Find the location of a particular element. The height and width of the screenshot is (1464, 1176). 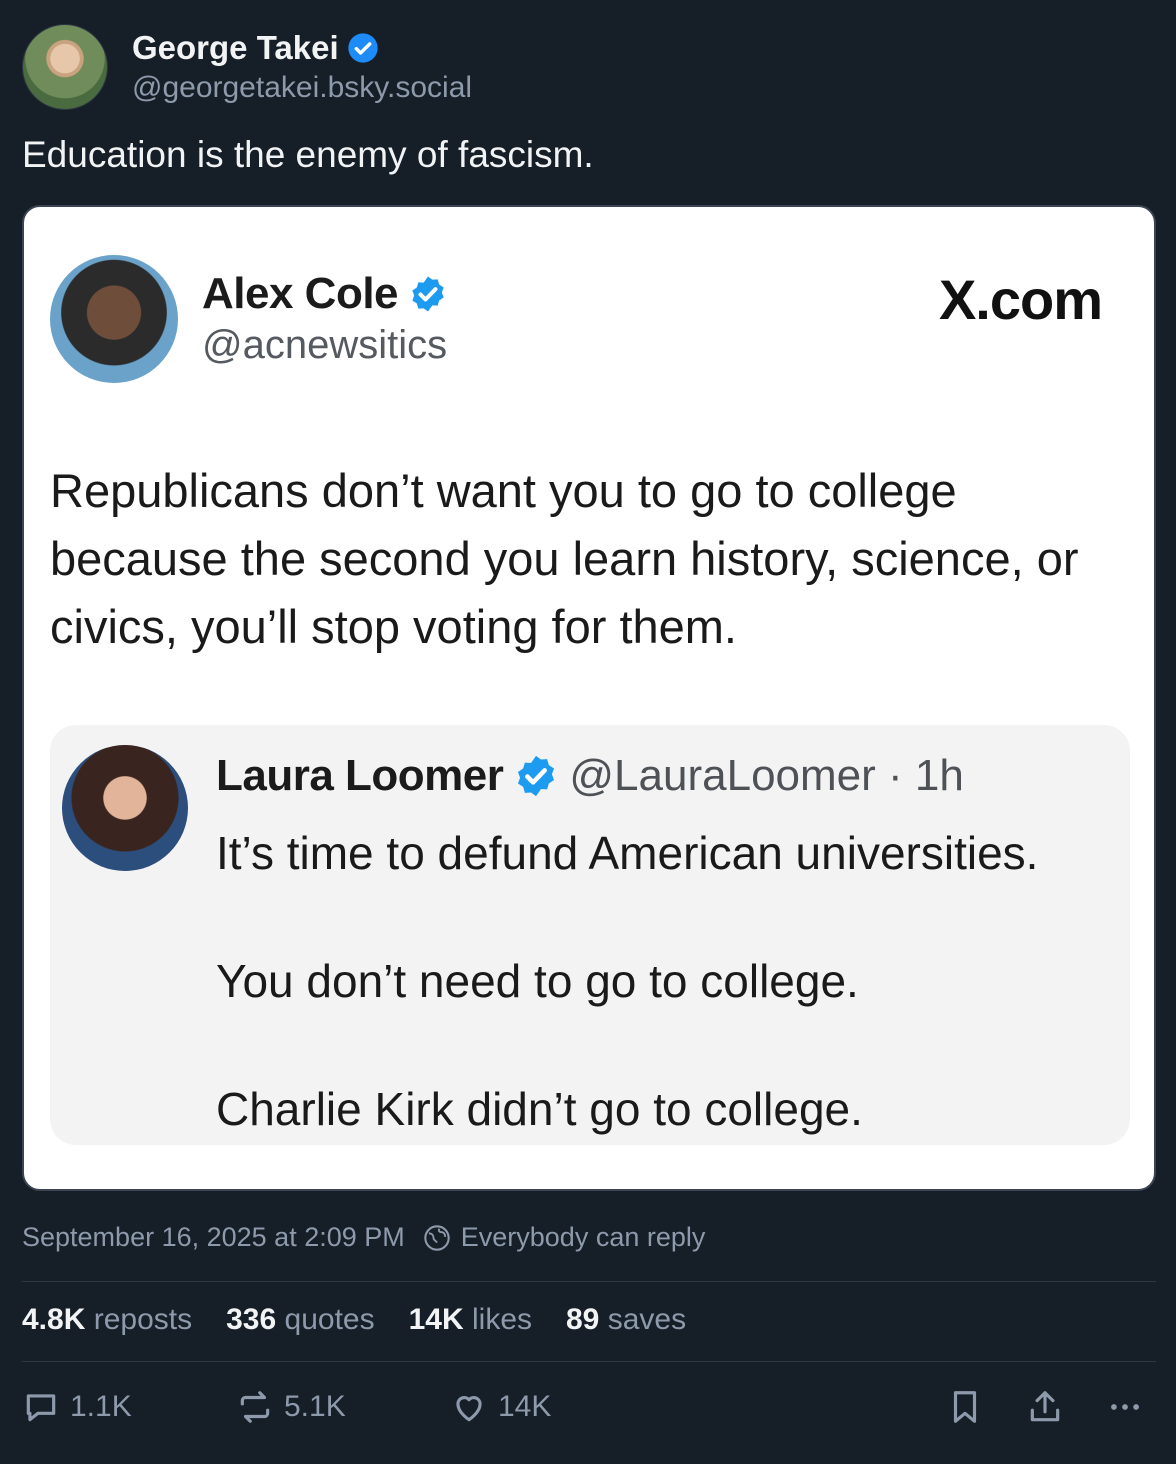

source-label: X.com is located at coordinates (1020, 299).